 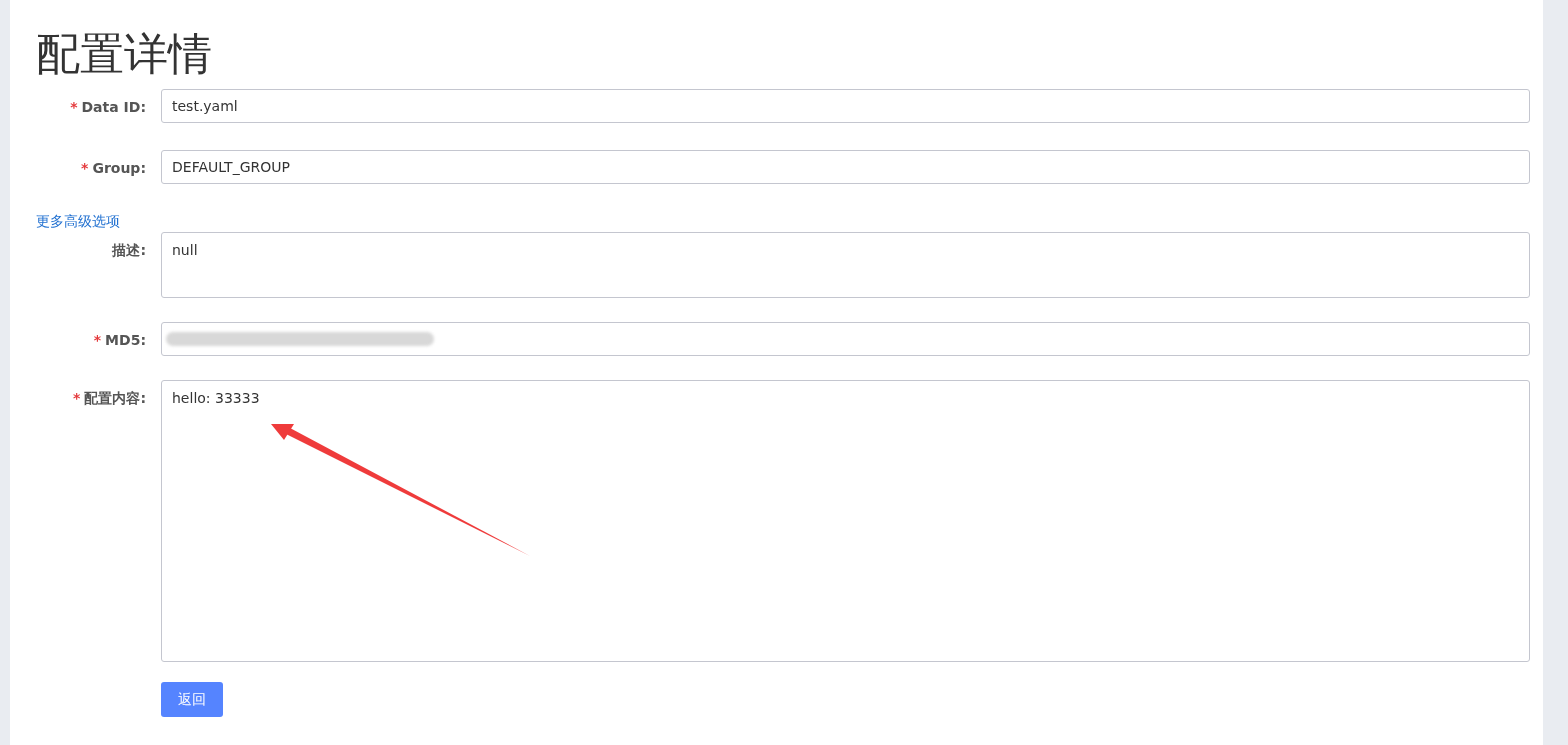 What do you see at coordinates (78, 221) in the screenshot?
I see `advanced-options-link: 更多高级选项` at bounding box center [78, 221].